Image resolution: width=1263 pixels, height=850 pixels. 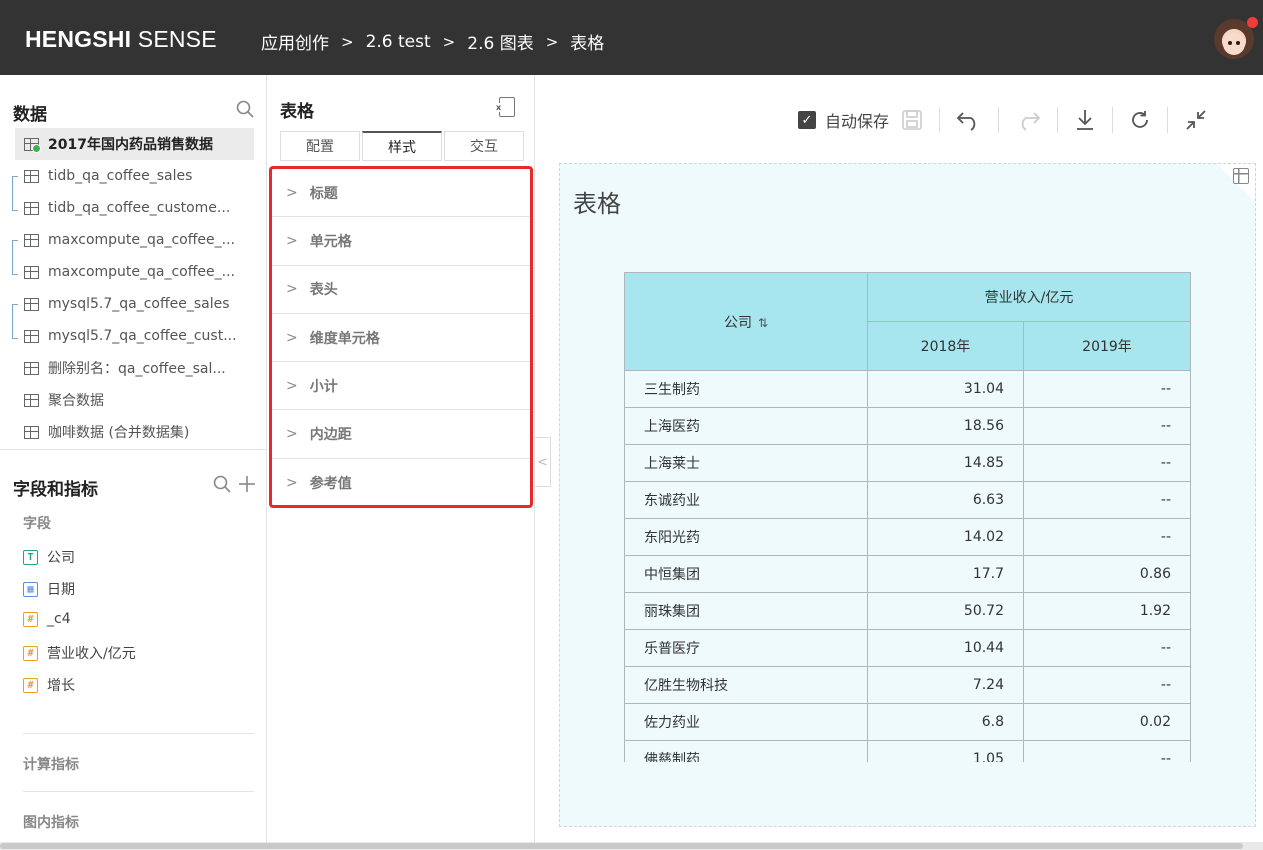 I want to click on revenue-cell: 14.85, so click(x=945, y=463).